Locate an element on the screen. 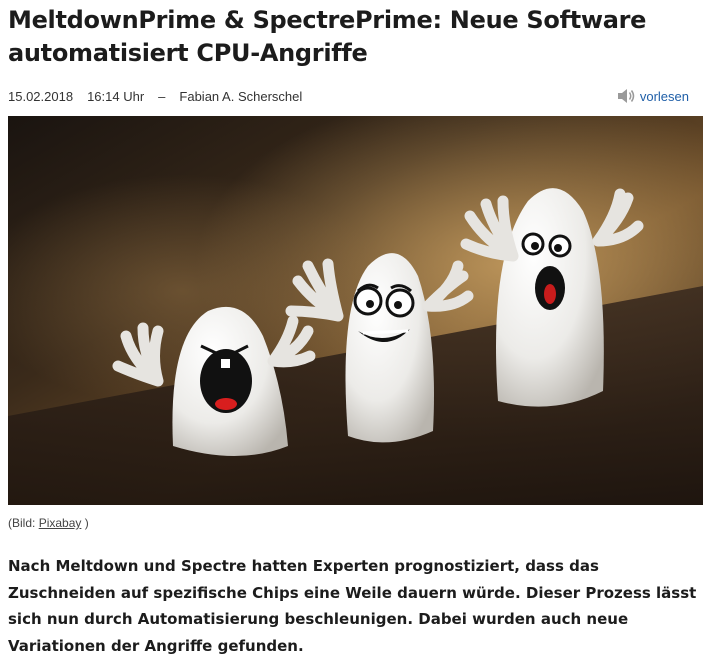 This screenshot has height=664, width=715. publish-date: 15.02.2018 is located at coordinates (41, 96).